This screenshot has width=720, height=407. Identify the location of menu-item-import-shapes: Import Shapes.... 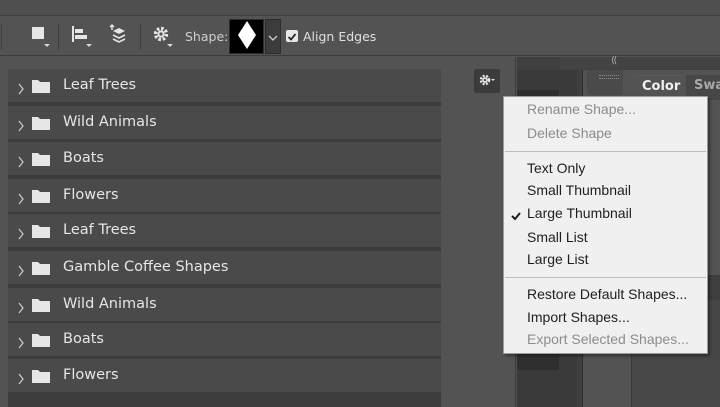
(578, 317).